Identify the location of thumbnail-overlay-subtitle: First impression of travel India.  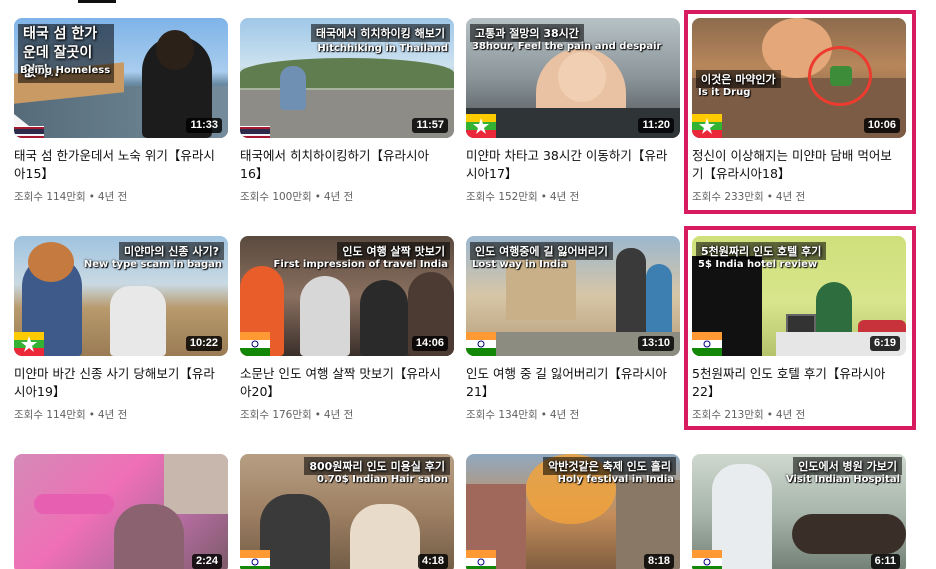
(360, 264).